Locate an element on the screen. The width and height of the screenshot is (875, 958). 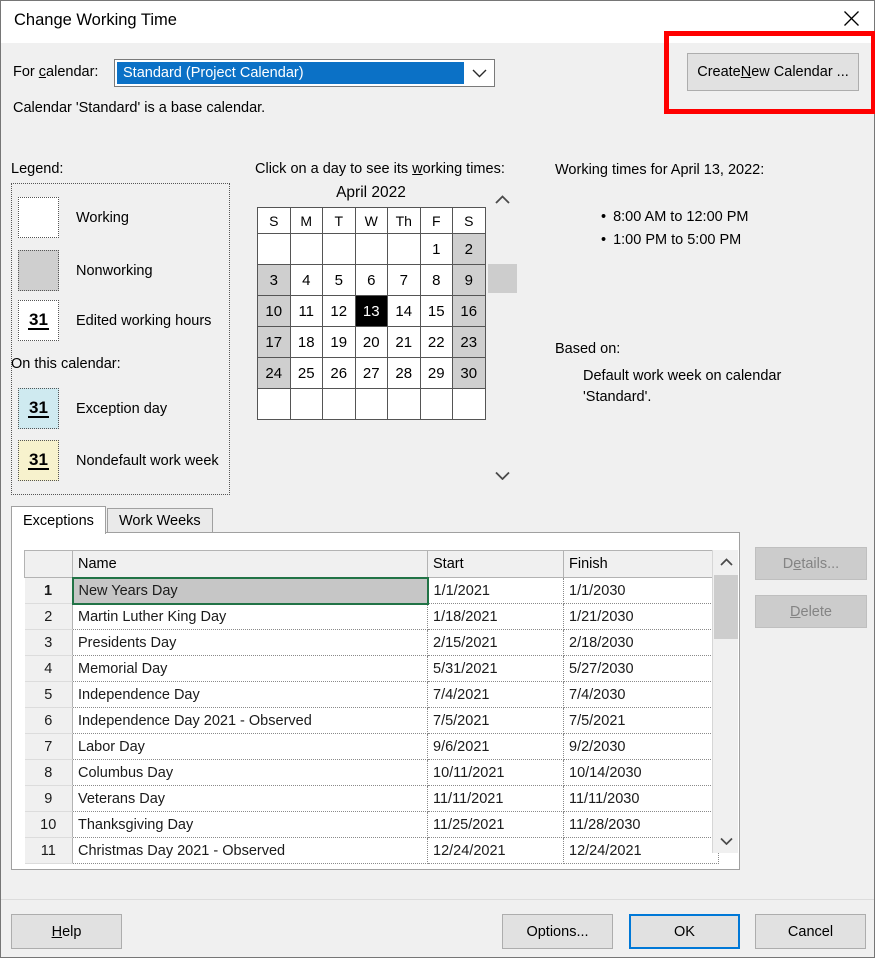
row-name: Labor Day is located at coordinates (250, 746).